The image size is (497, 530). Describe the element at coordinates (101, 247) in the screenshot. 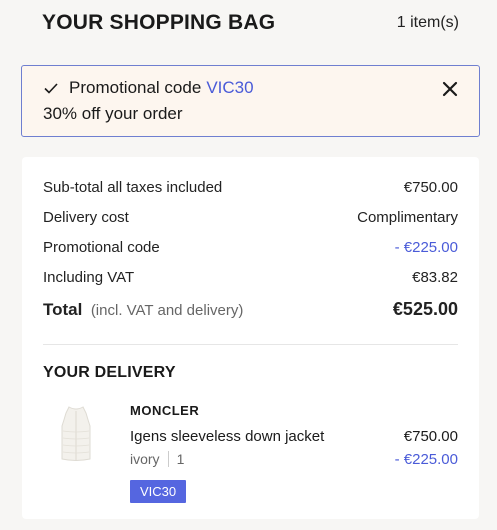

I see `promo-discount-label: Promotional code` at that location.